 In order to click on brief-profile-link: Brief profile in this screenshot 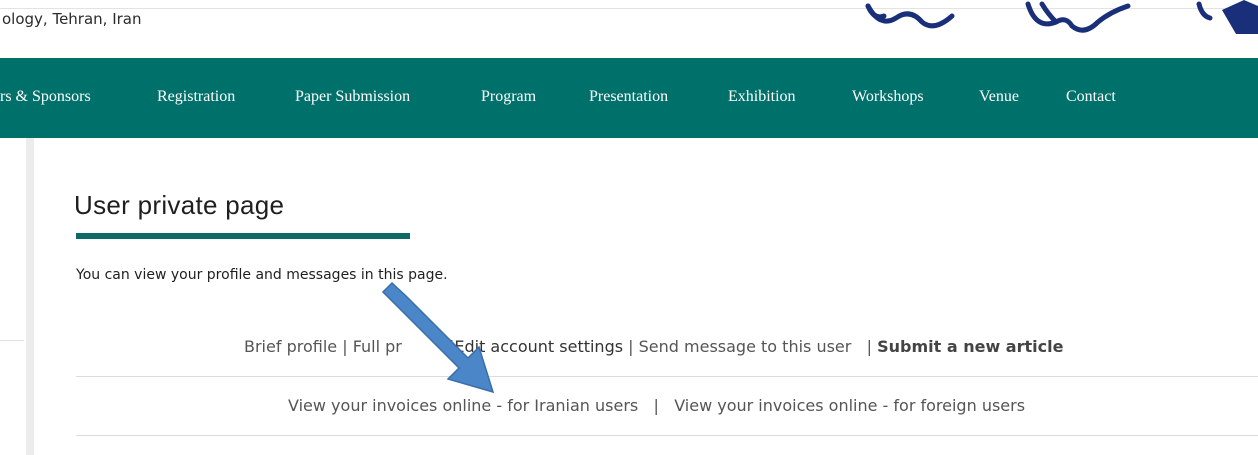, I will do `click(290, 346)`.